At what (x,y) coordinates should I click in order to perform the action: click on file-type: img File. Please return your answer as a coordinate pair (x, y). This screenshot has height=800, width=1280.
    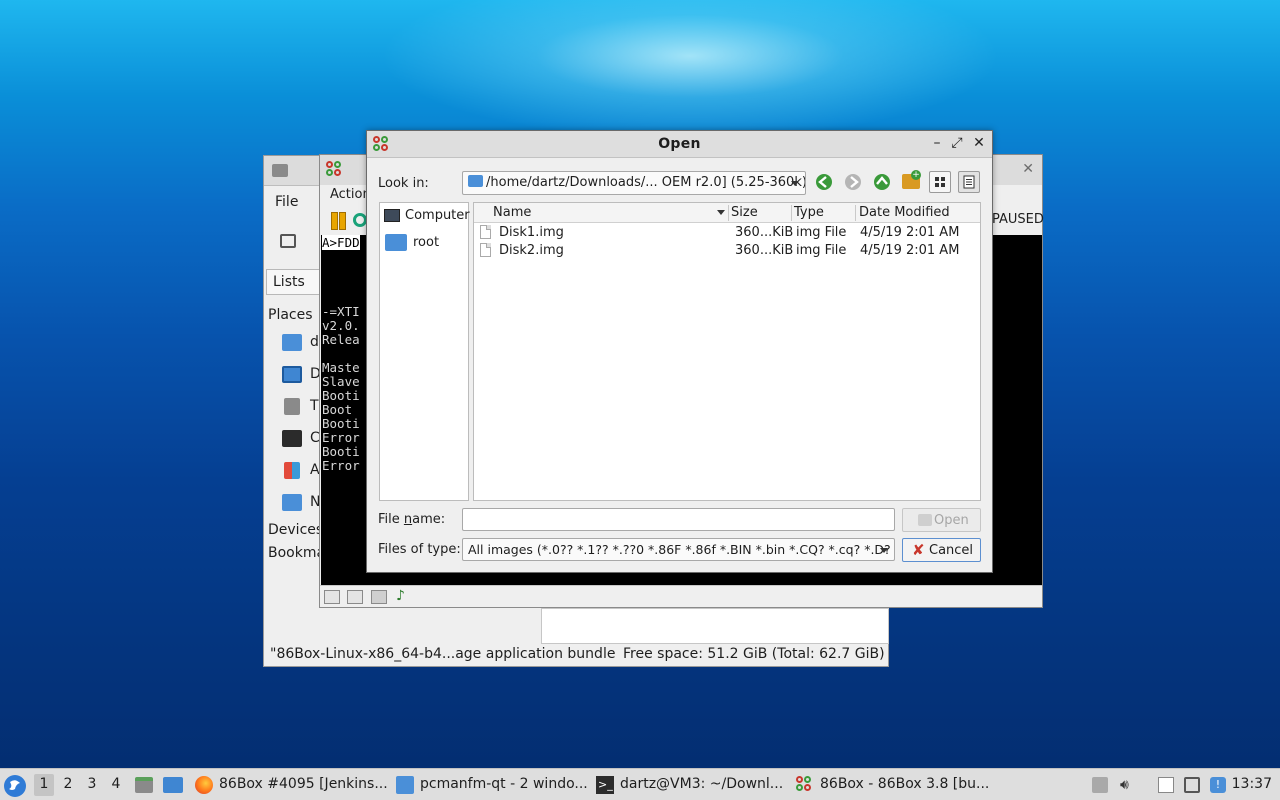
    Looking at the image, I should click on (821, 250).